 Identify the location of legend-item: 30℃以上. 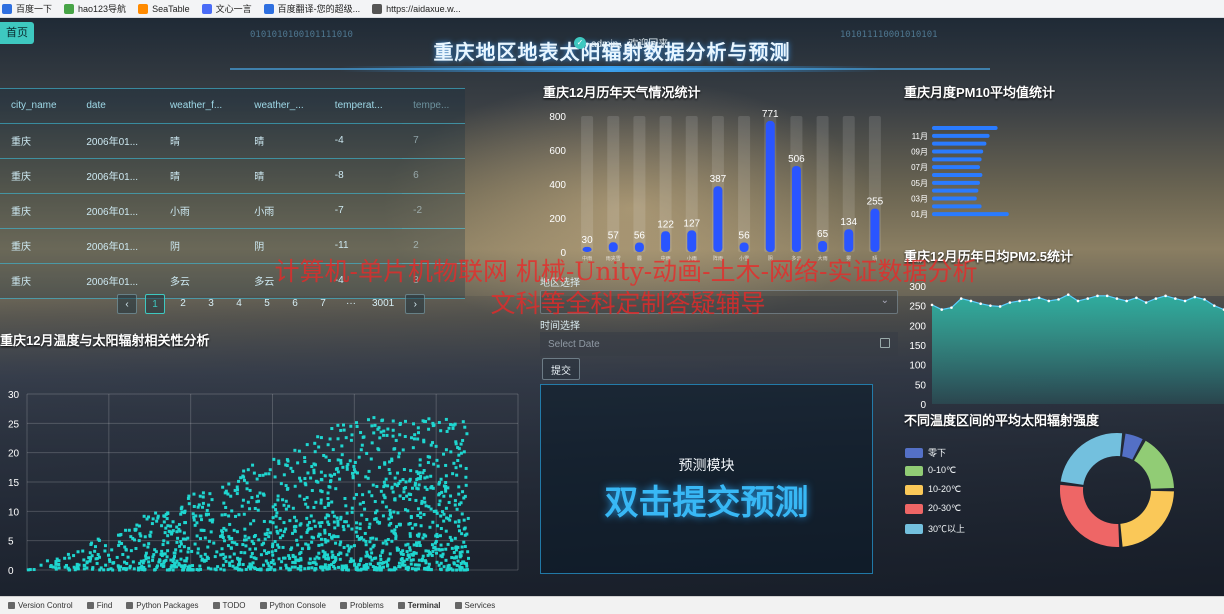
(935, 528).